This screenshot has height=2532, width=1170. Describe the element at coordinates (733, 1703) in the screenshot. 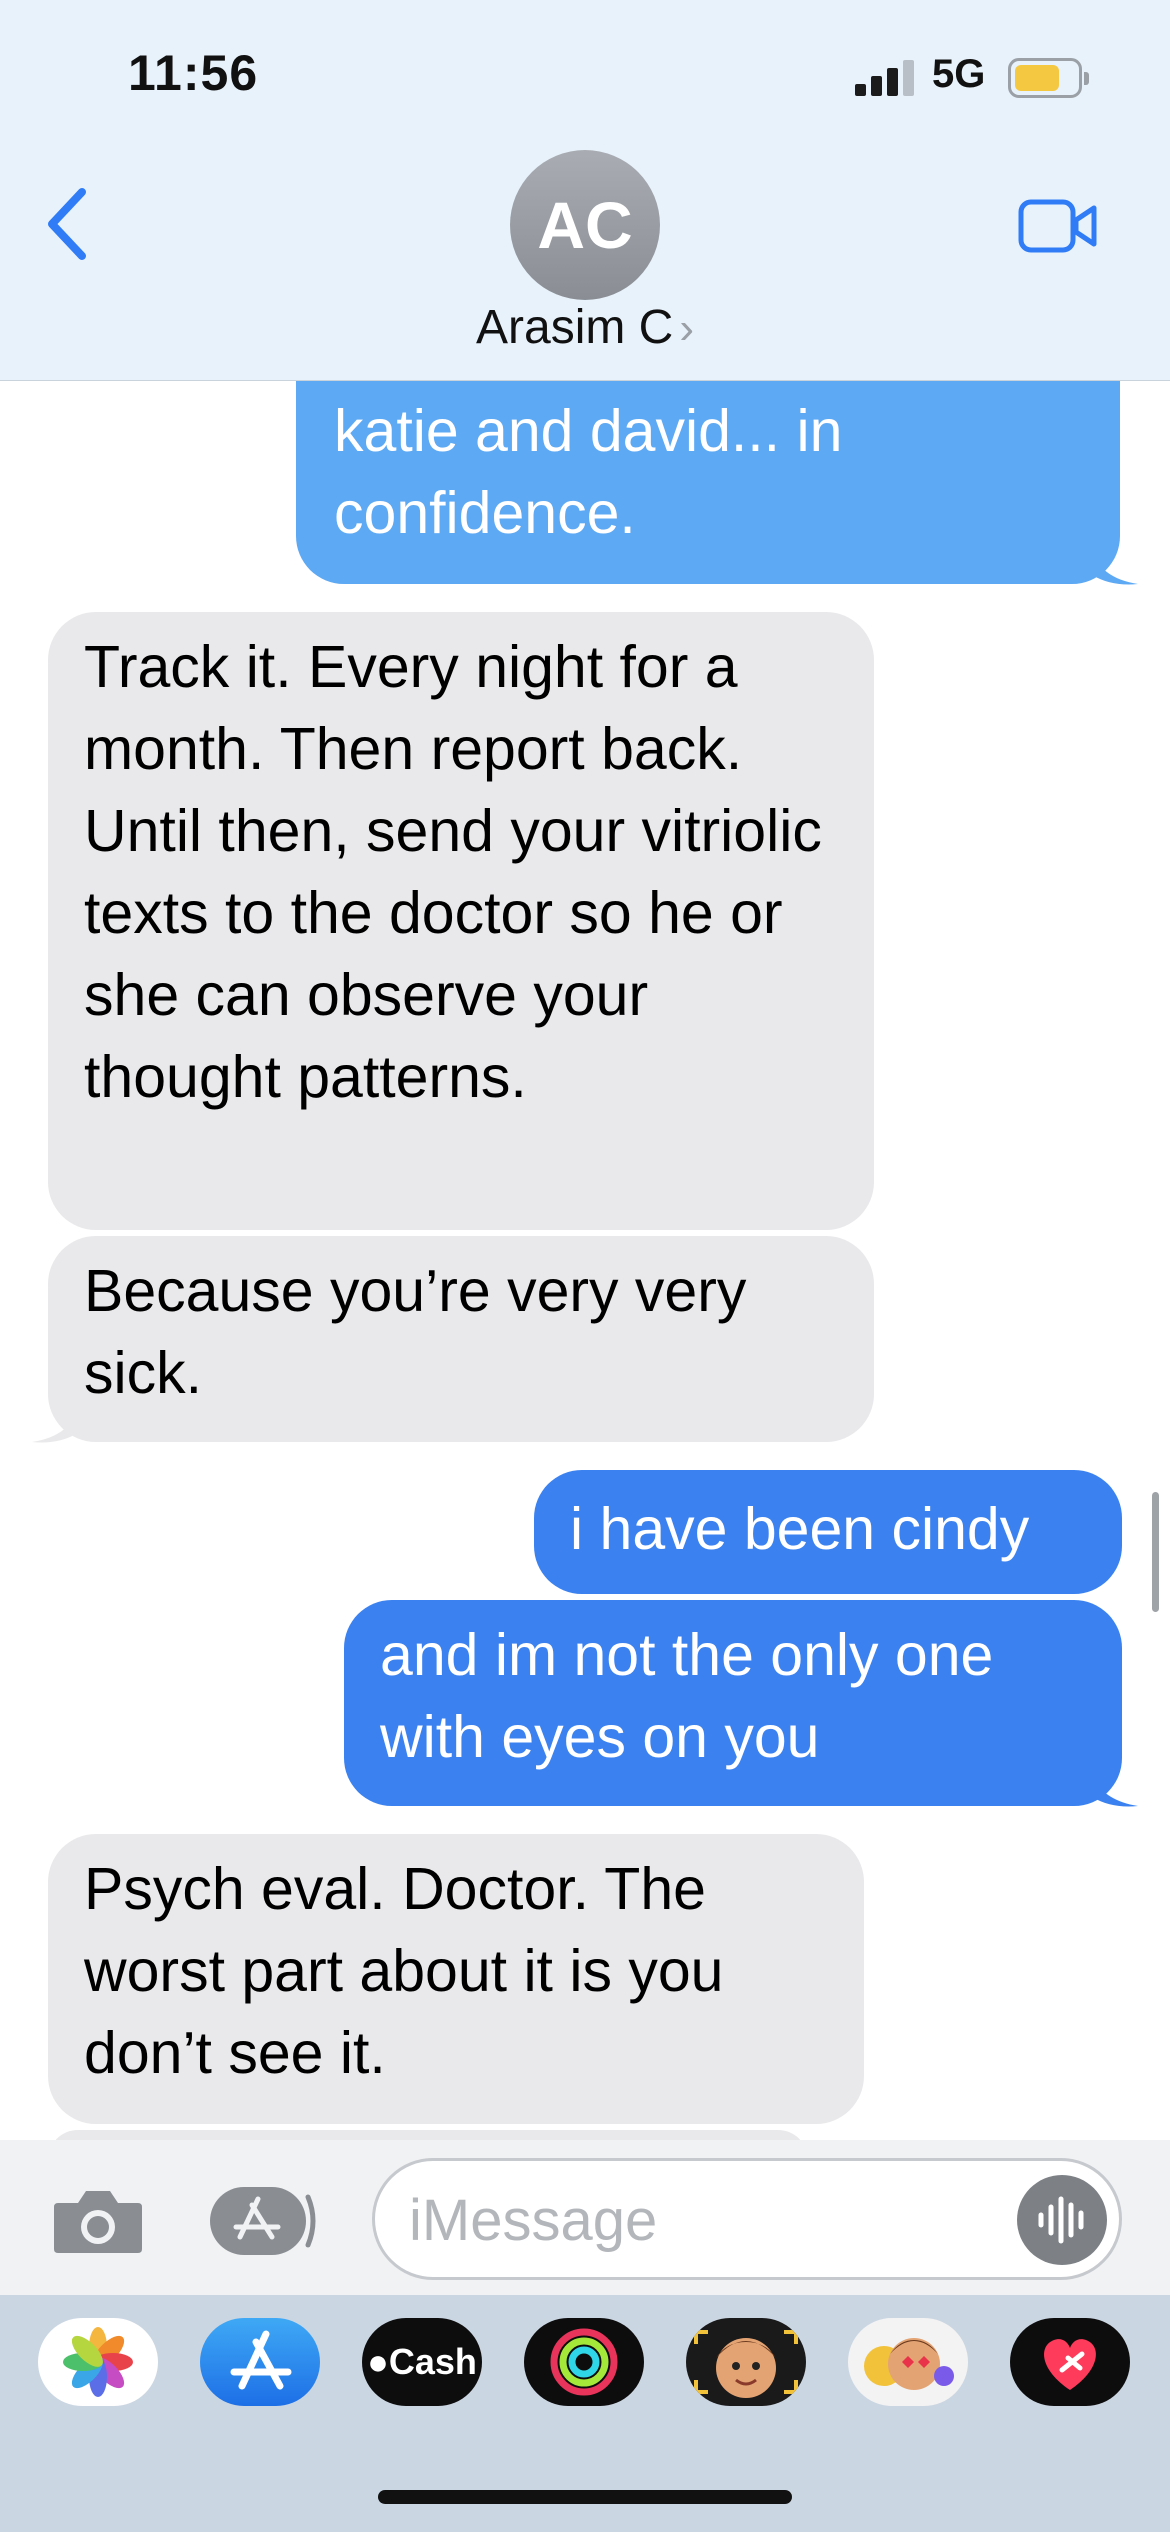

I see `message-bubble-outgoing: and im not the only one with eyes on you` at that location.